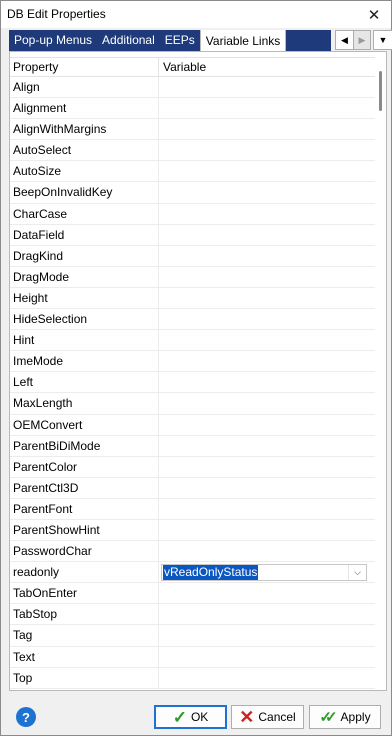  I want to click on table-row: Tag, so click(192, 636).